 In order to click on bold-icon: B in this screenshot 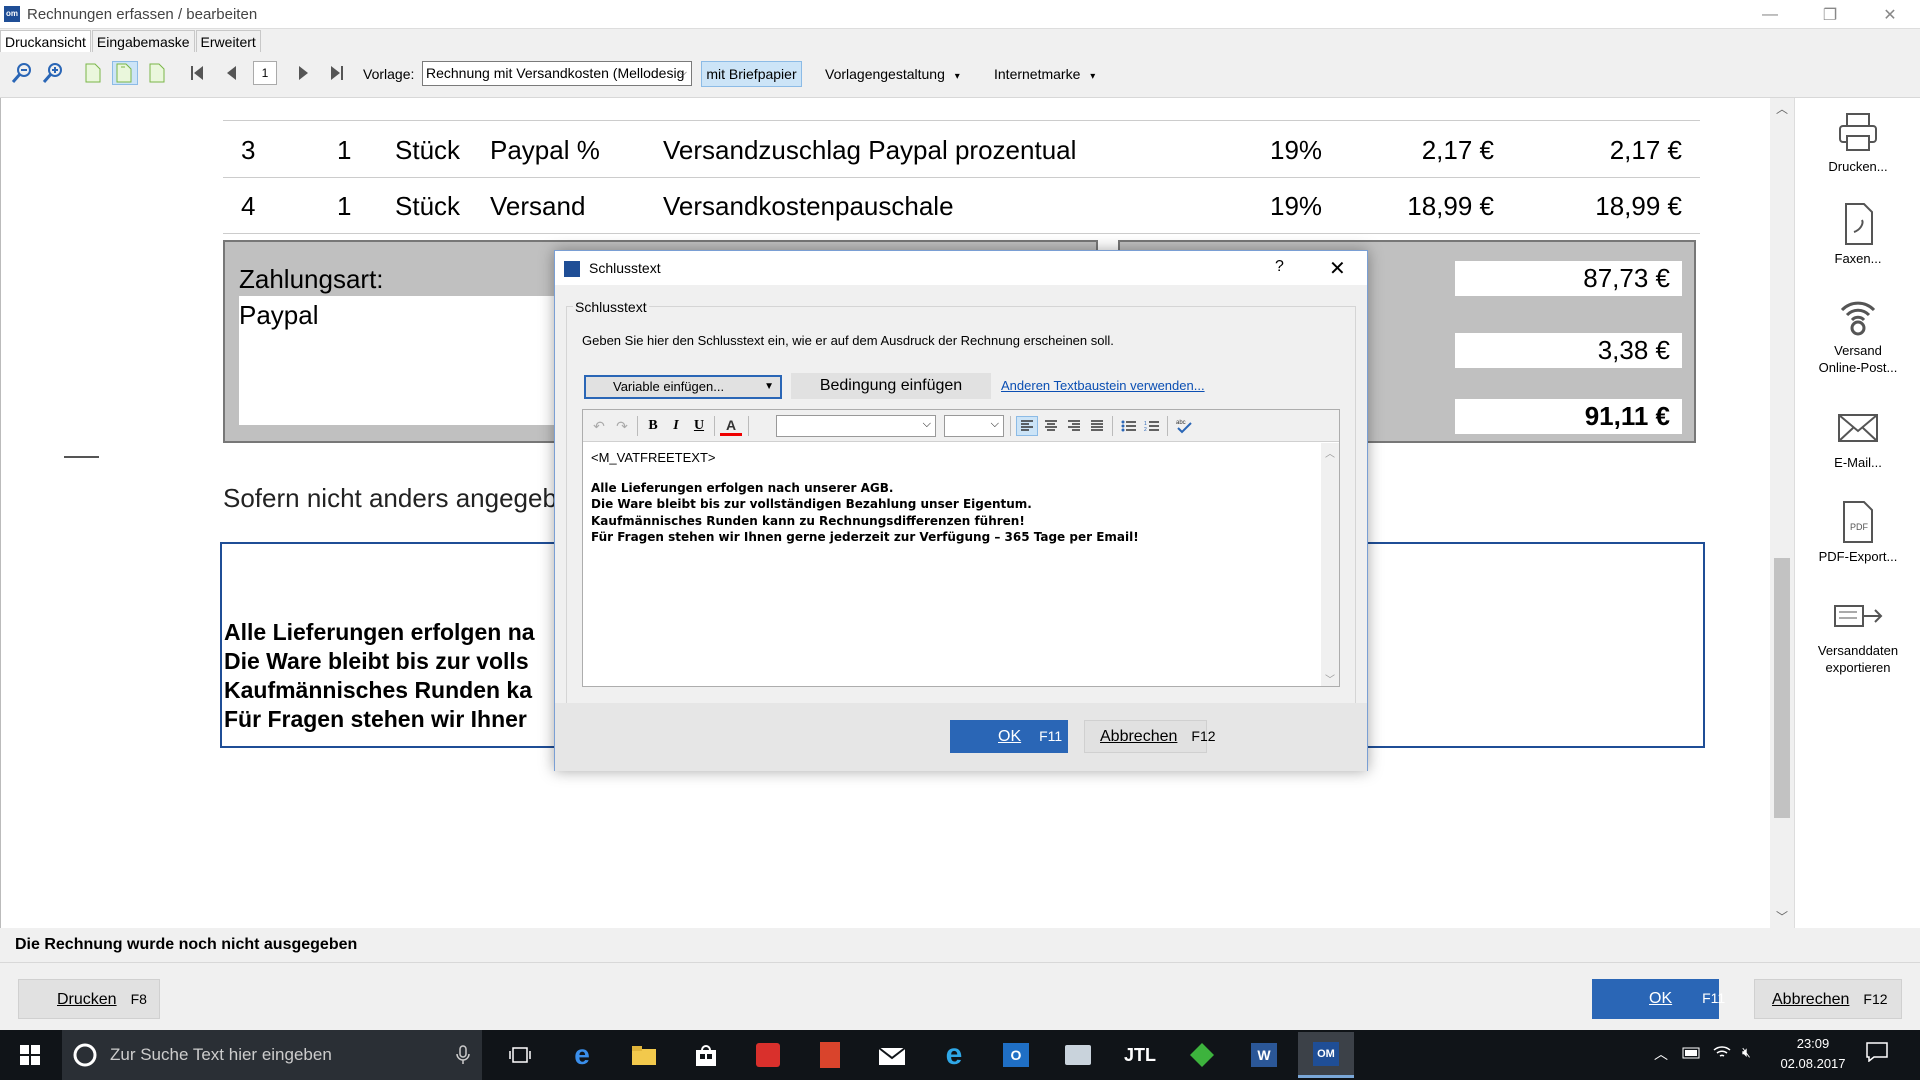, I will do `click(653, 426)`.